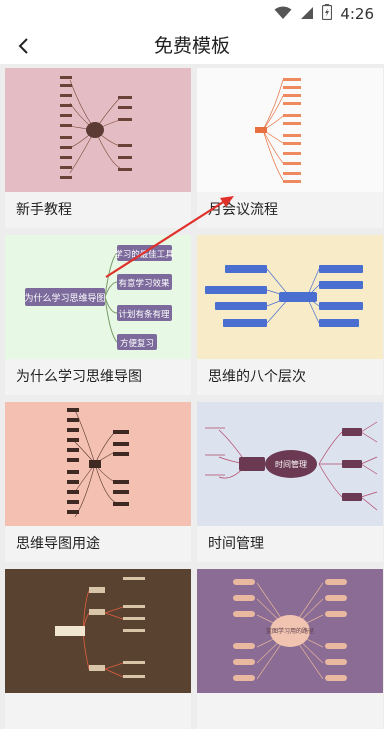 This screenshot has width=384, height=729. Describe the element at coordinates (327, 14) in the screenshot. I see `battery-charging-icon` at that location.